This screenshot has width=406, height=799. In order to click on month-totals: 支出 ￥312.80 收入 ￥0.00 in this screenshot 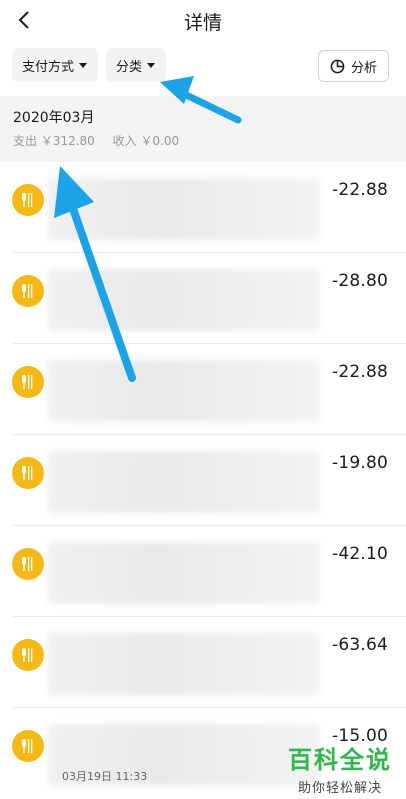, I will do `click(203, 140)`.